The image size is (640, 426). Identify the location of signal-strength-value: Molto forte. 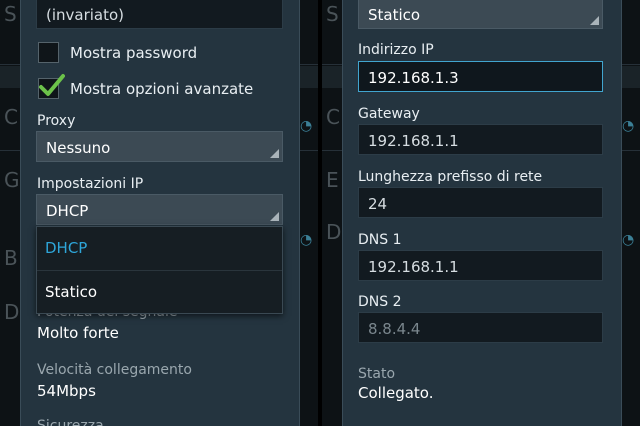
(78, 333).